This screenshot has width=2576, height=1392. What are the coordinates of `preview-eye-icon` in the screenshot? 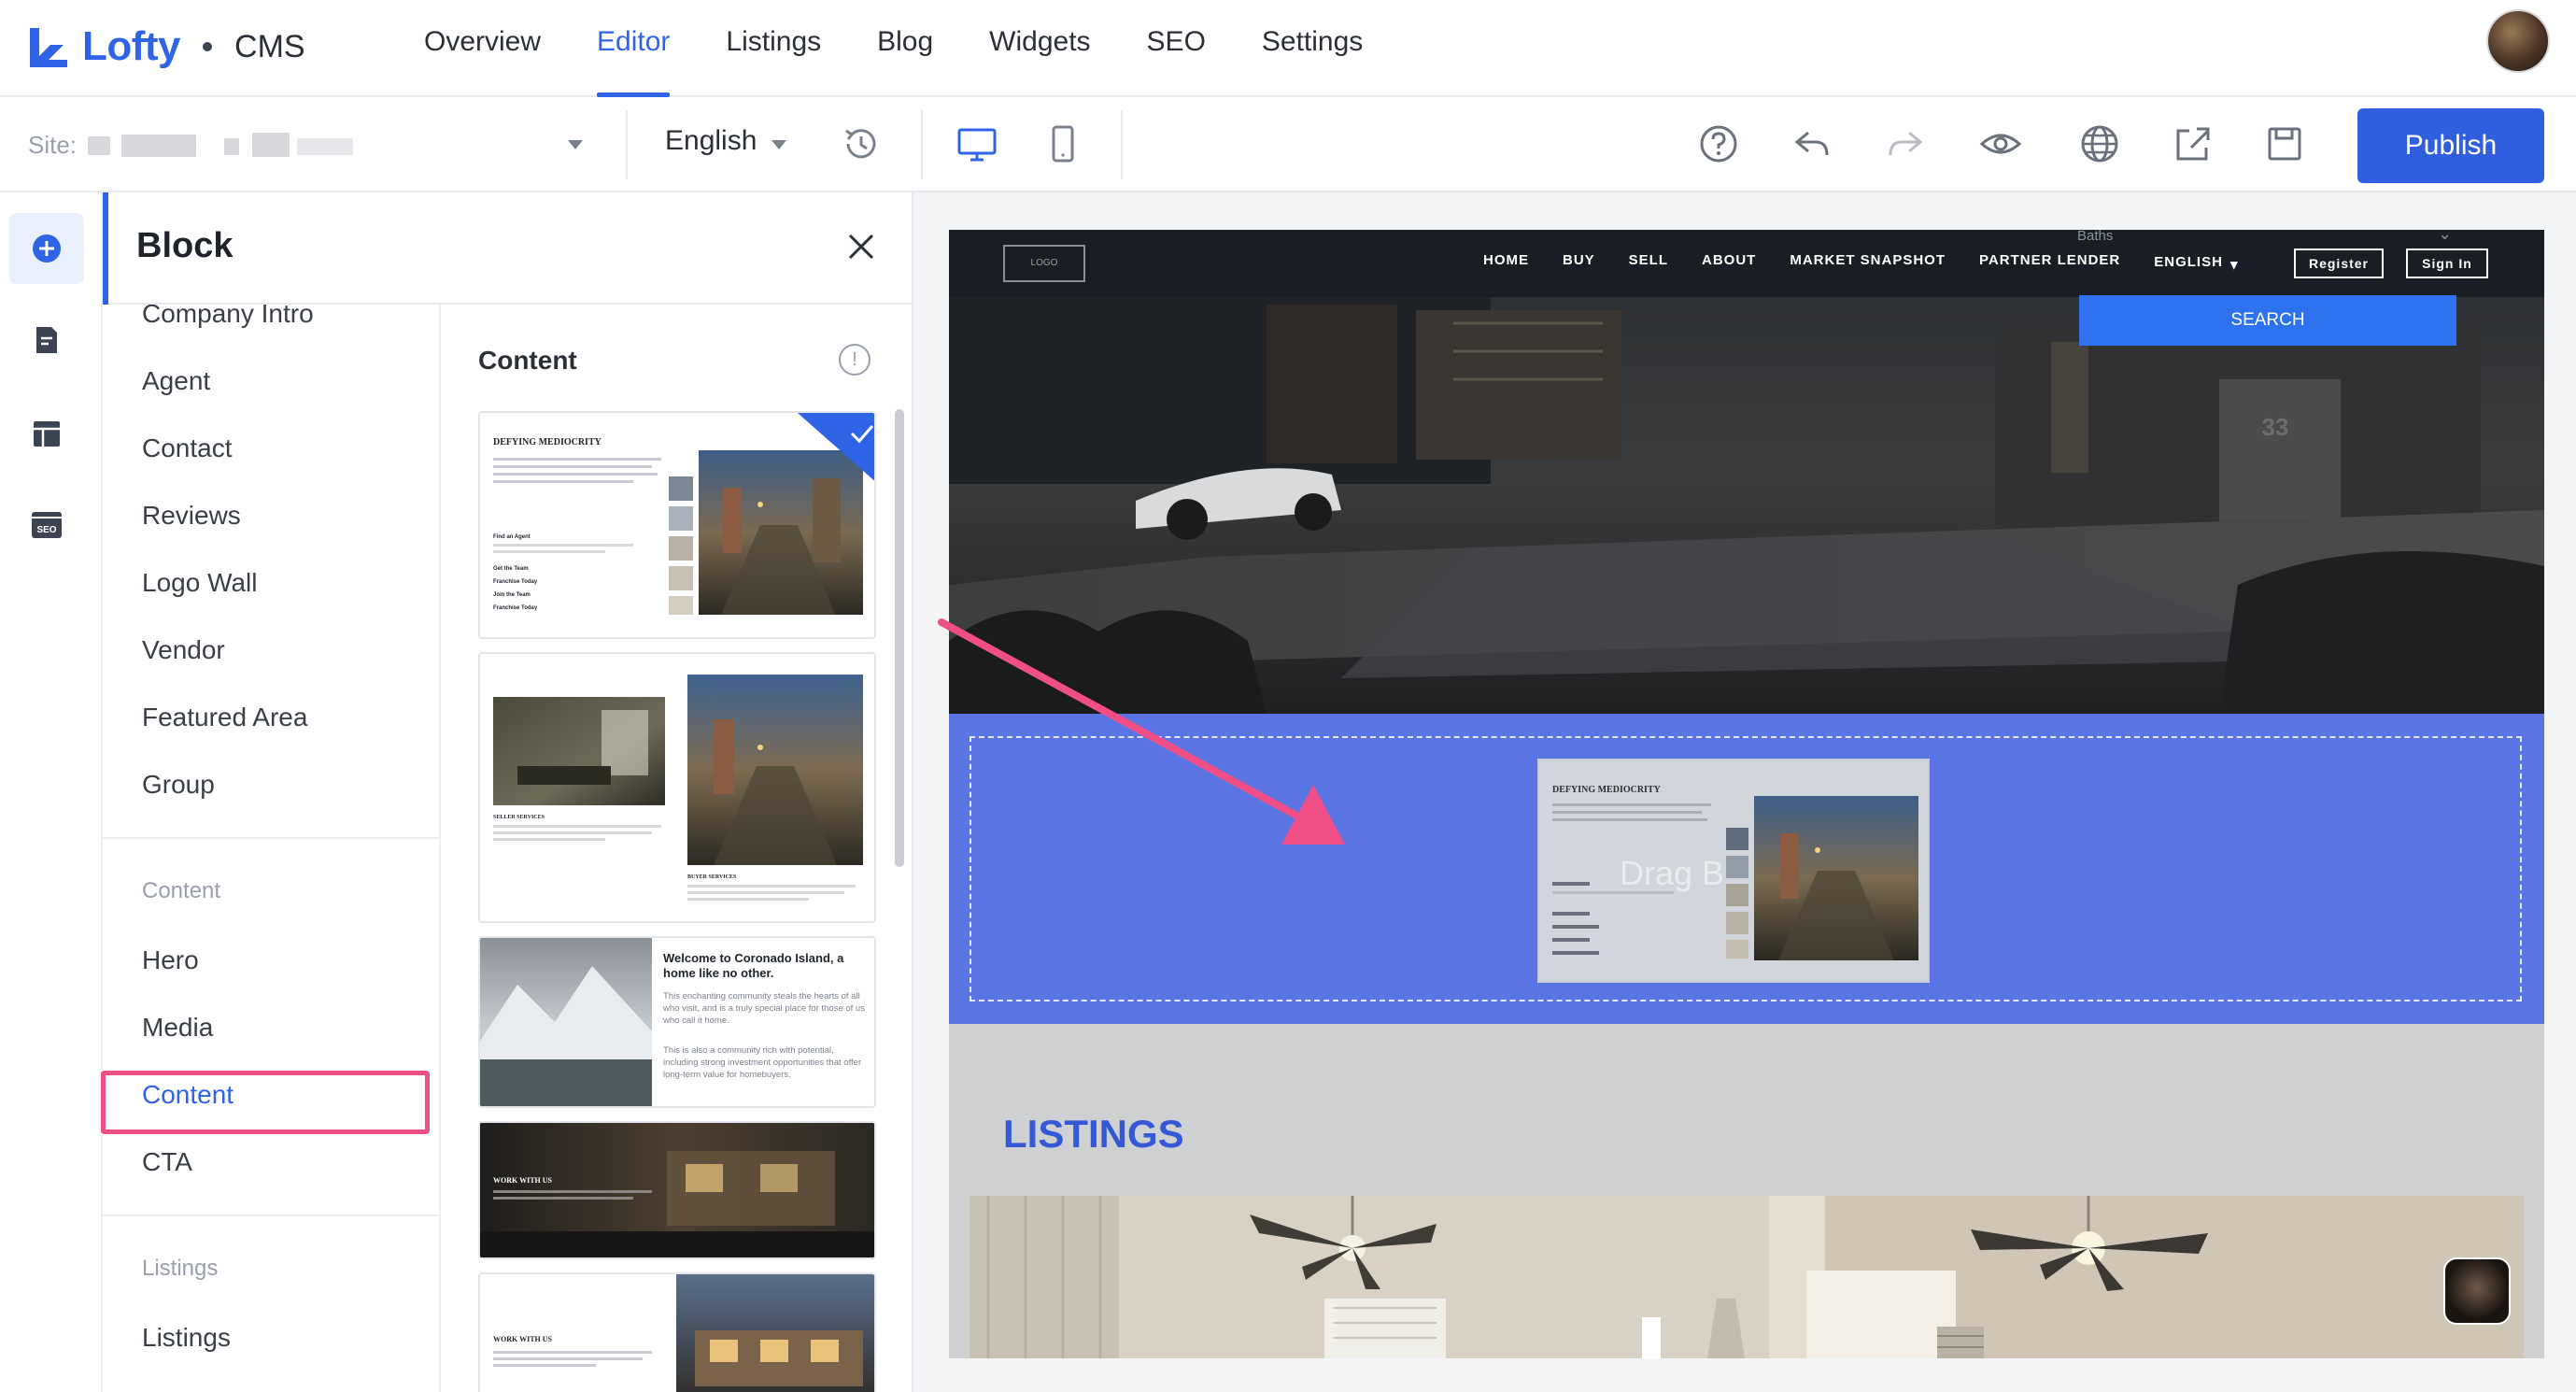 It's located at (2000, 143).